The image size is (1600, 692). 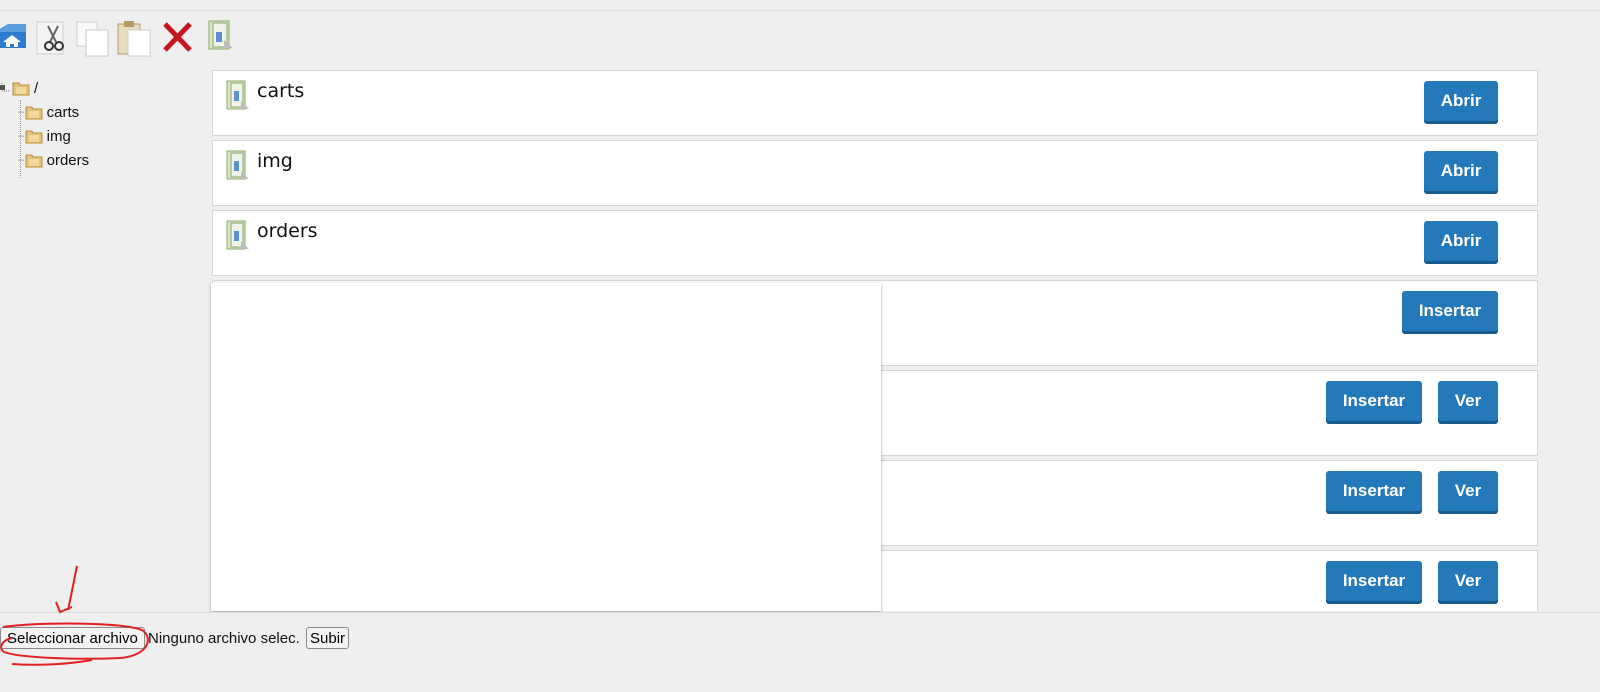 I want to click on tree-root: /, so click(x=19, y=88).